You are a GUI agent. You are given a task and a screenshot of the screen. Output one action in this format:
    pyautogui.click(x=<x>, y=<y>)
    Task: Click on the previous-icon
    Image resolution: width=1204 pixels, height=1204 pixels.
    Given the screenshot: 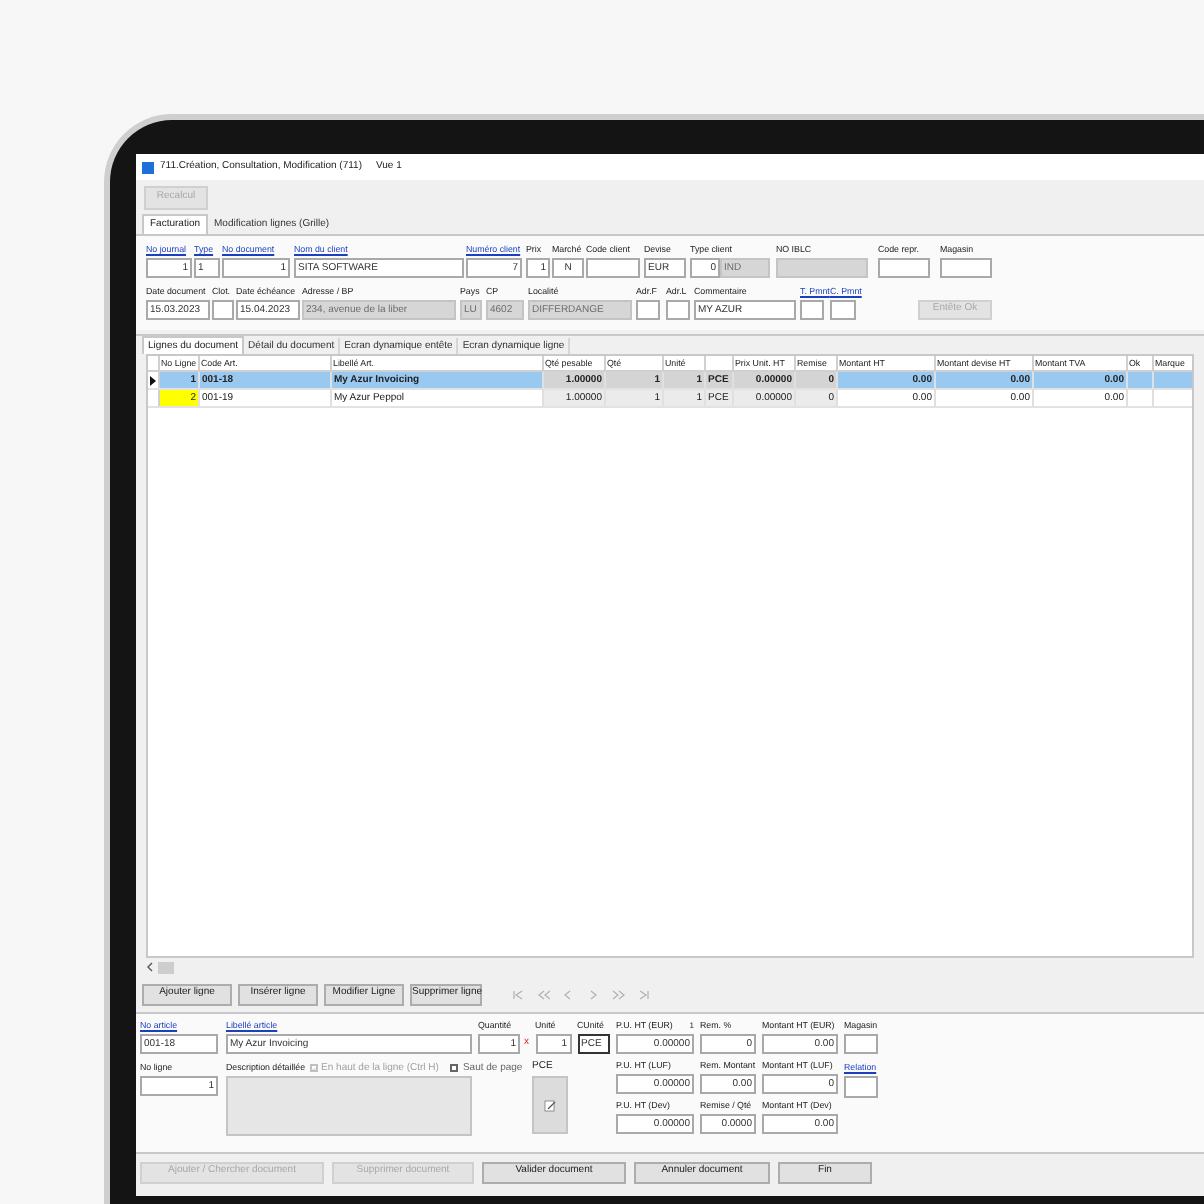 What is the action you would take?
    pyautogui.click(x=568, y=994)
    